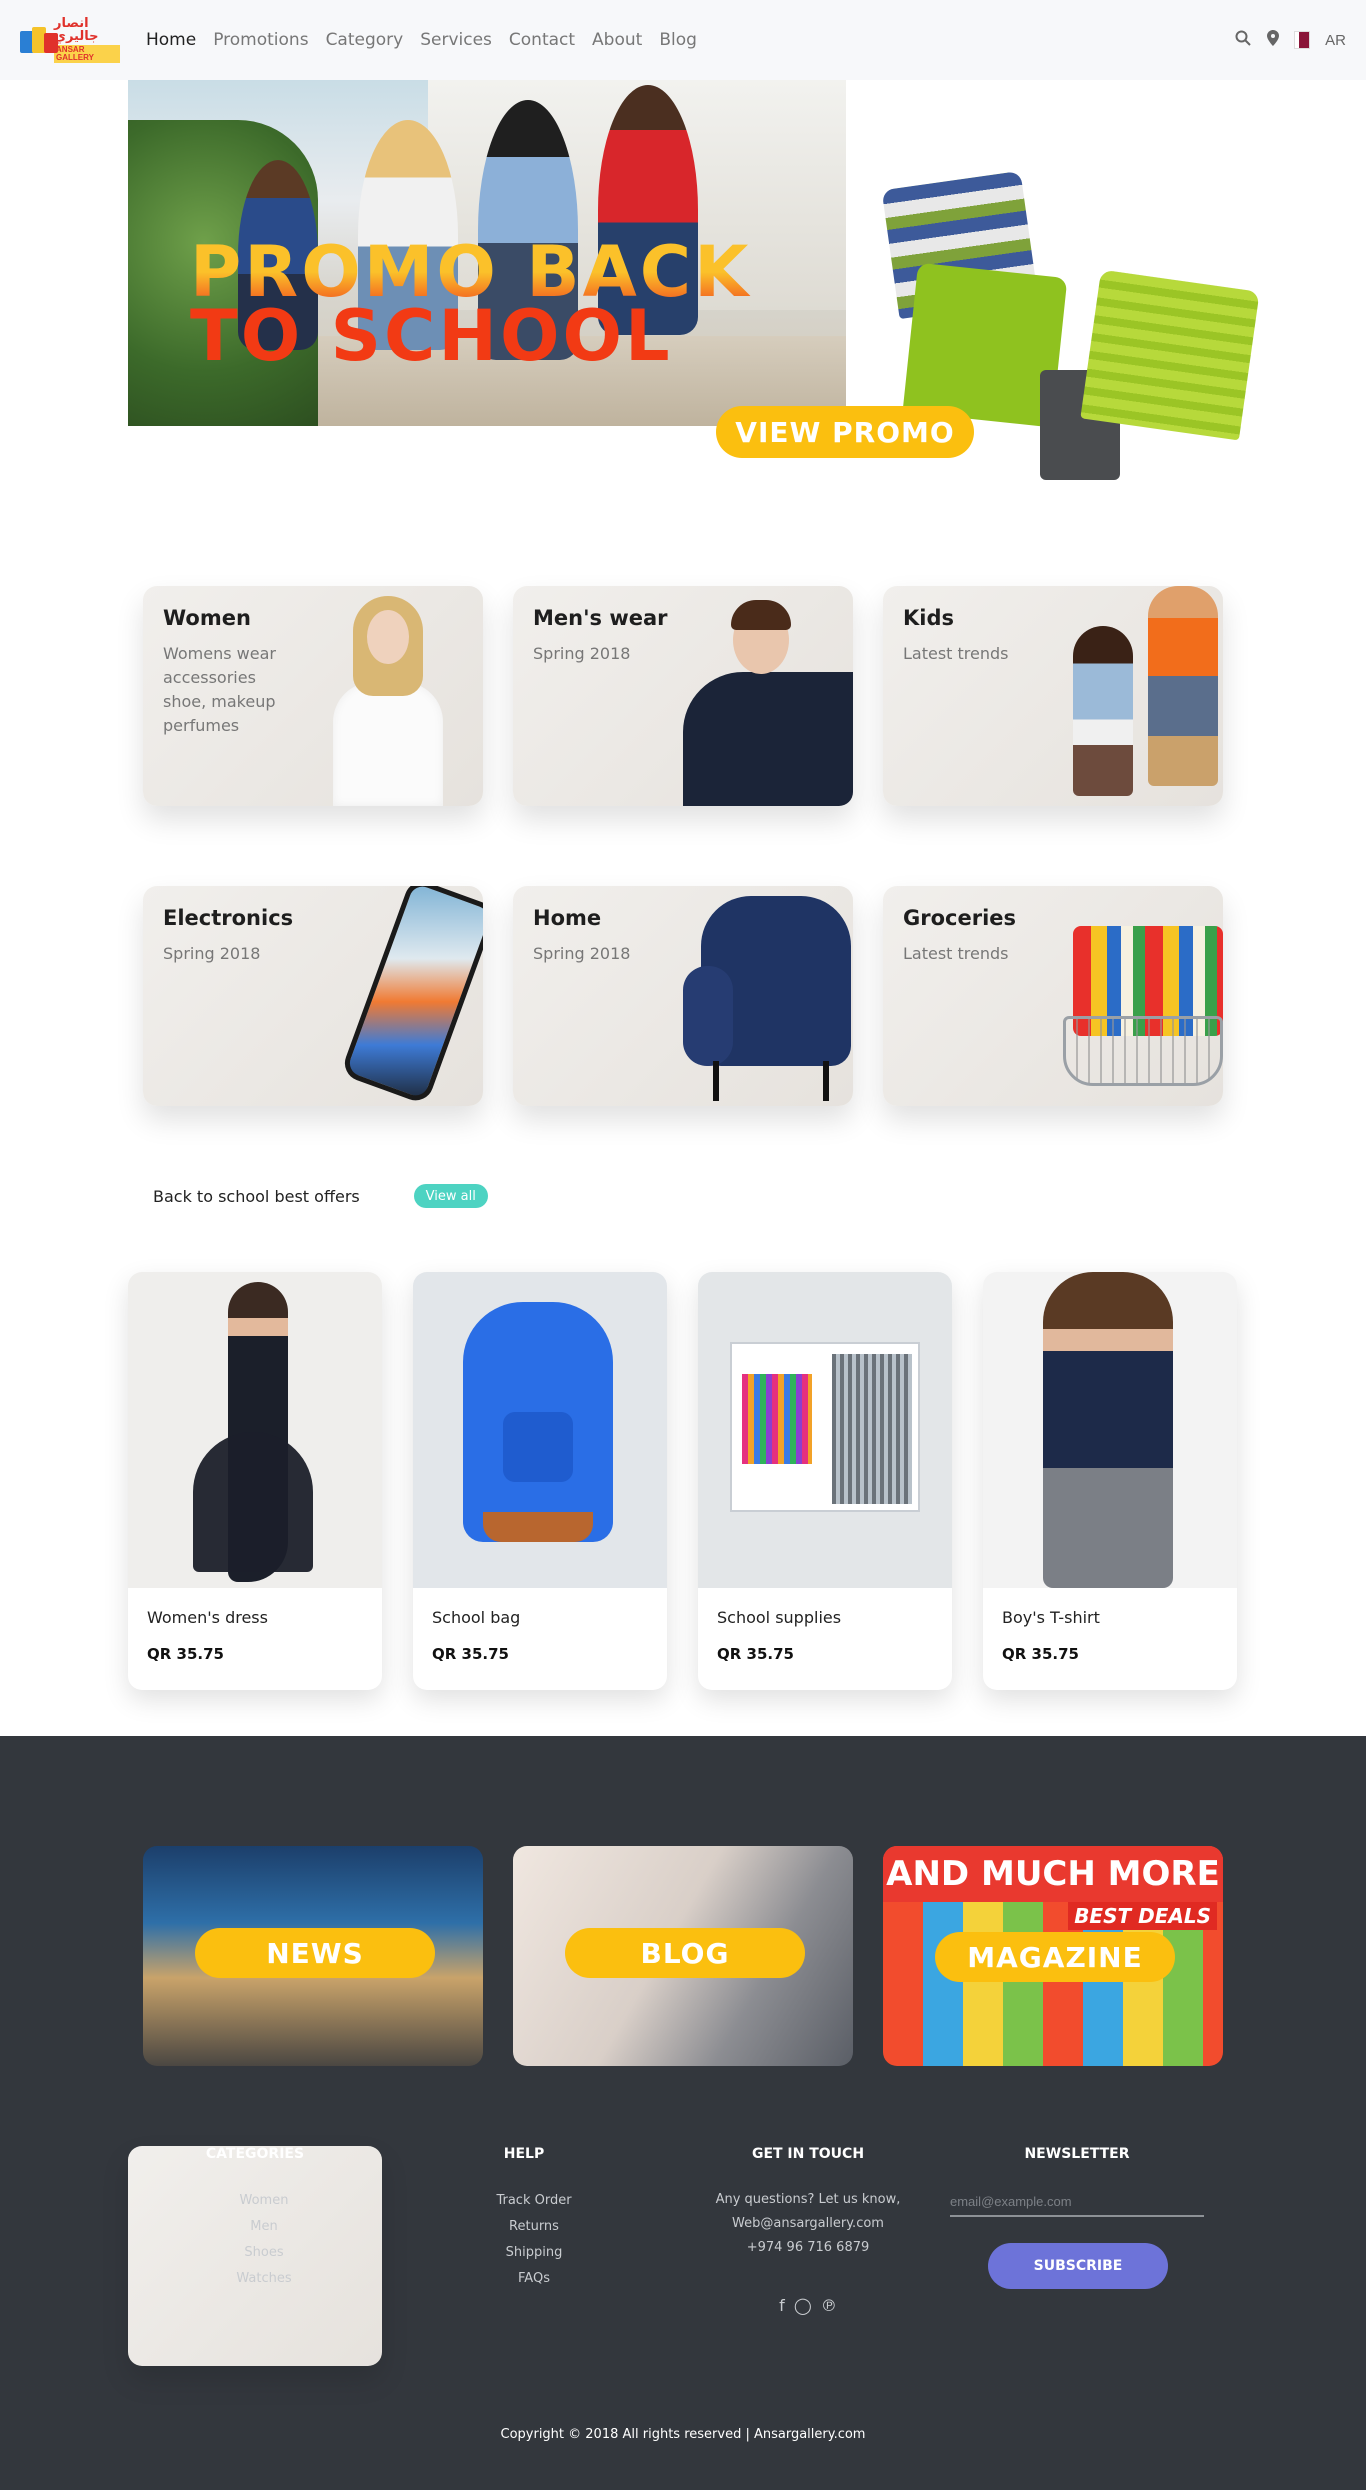 This screenshot has width=1366, height=2490. I want to click on product-name: School bag, so click(476, 1617).